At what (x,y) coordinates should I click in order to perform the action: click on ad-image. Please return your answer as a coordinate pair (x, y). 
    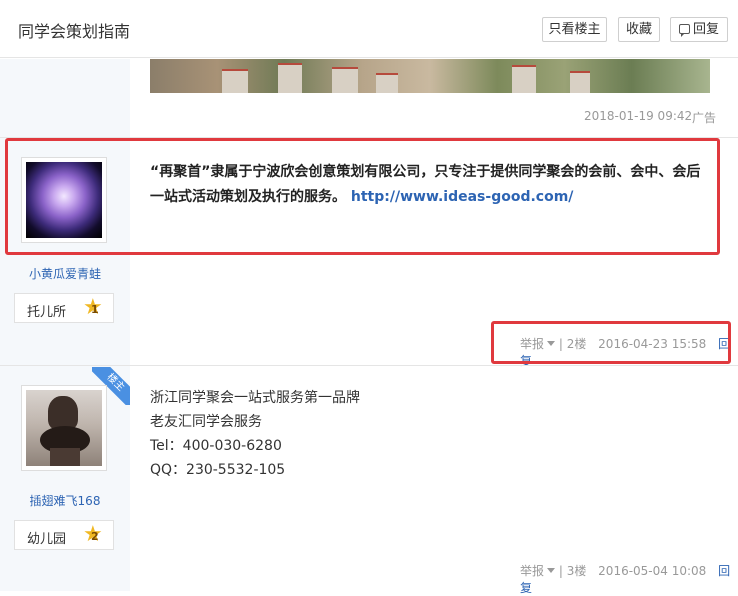
    Looking at the image, I should click on (430, 76).